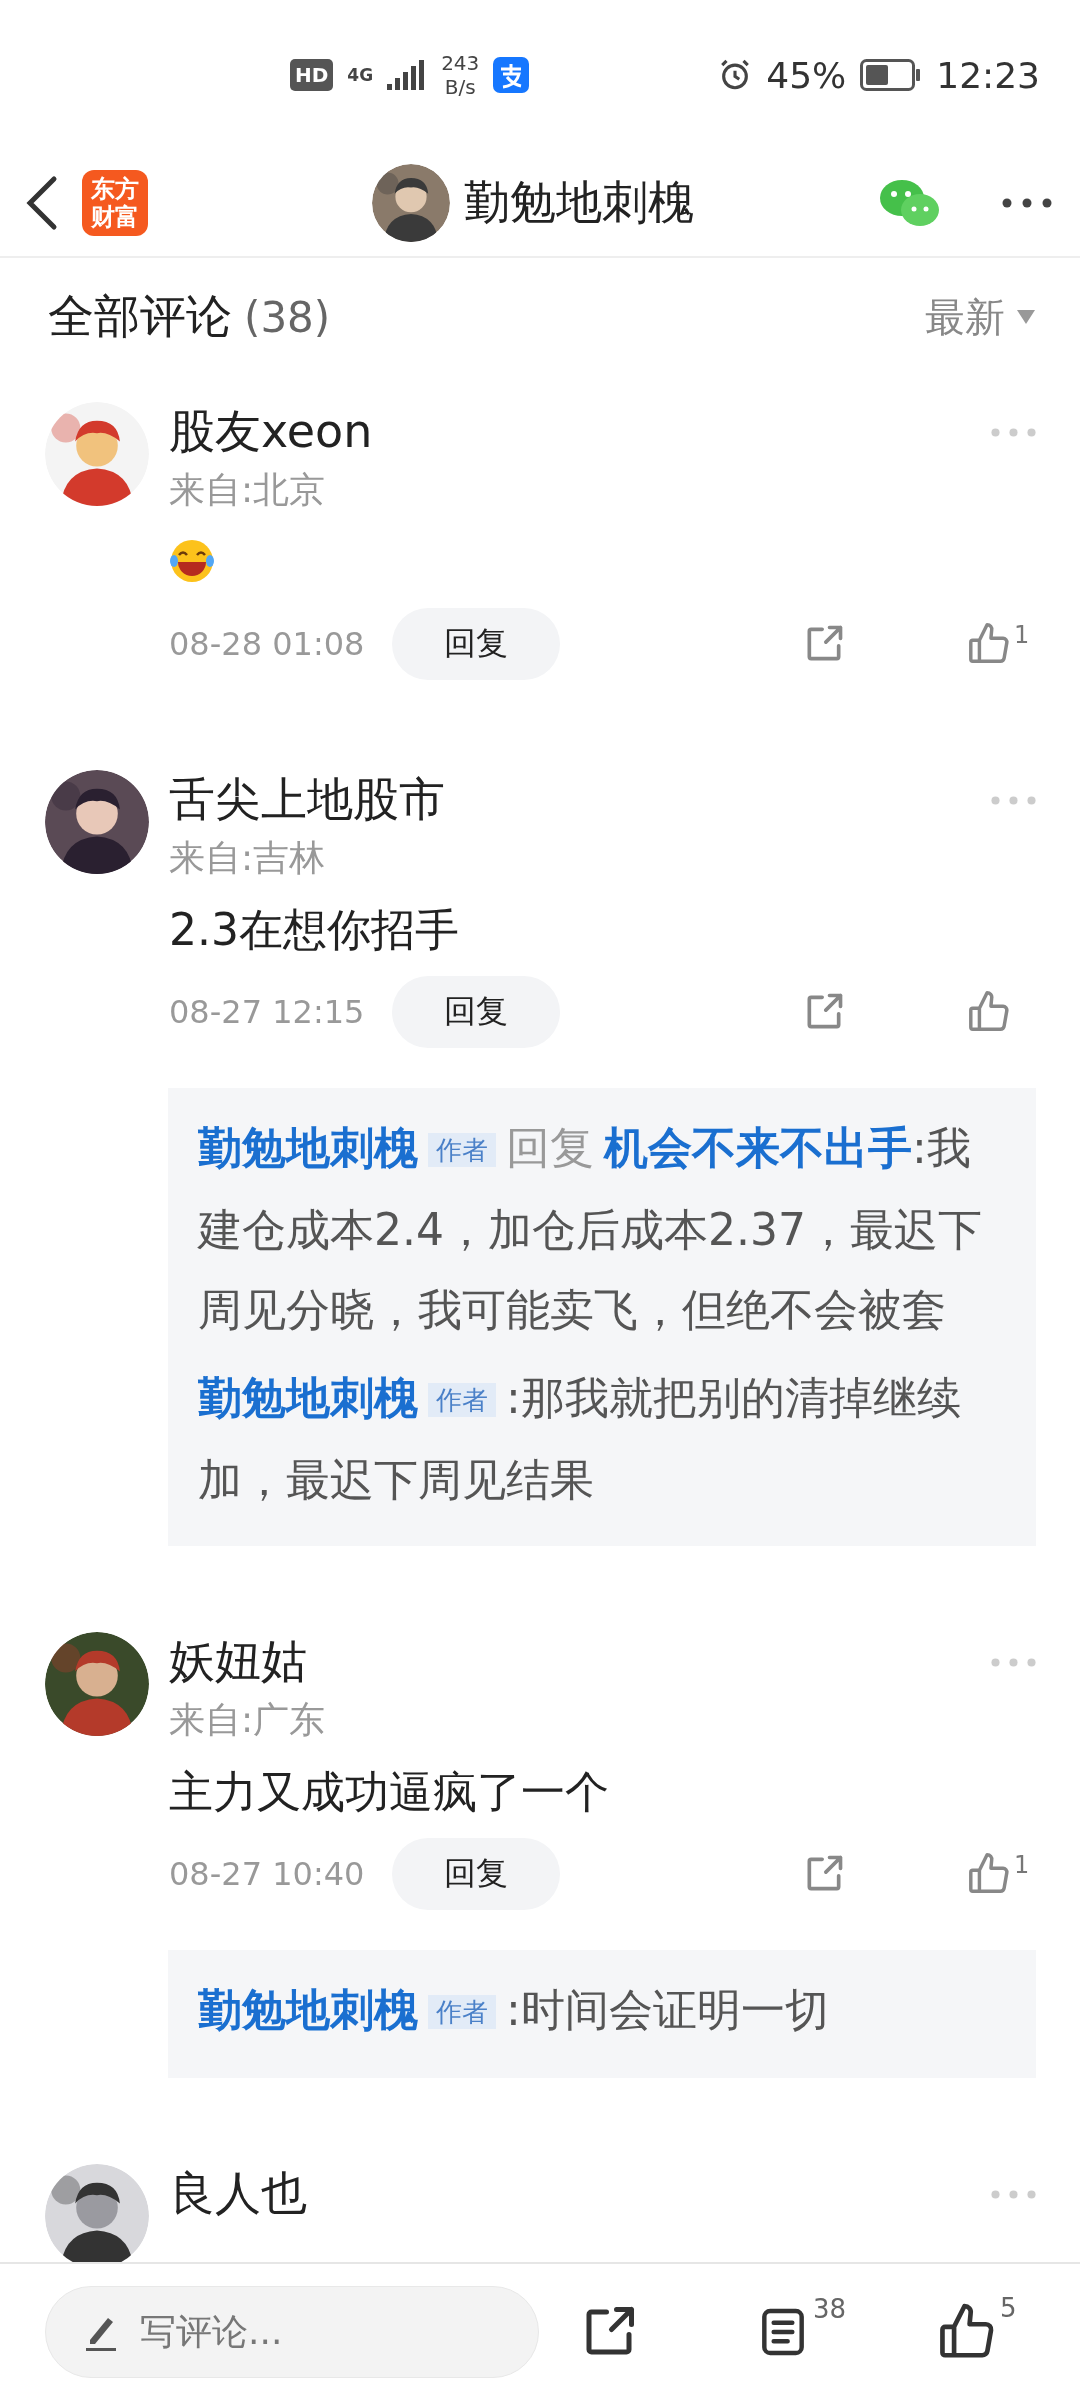 Image resolution: width=1080 pixels, height=2400 pixels. Describe the element at coordinates (360, 75) in the screenshot. I see `network-type: 4G` at that location.